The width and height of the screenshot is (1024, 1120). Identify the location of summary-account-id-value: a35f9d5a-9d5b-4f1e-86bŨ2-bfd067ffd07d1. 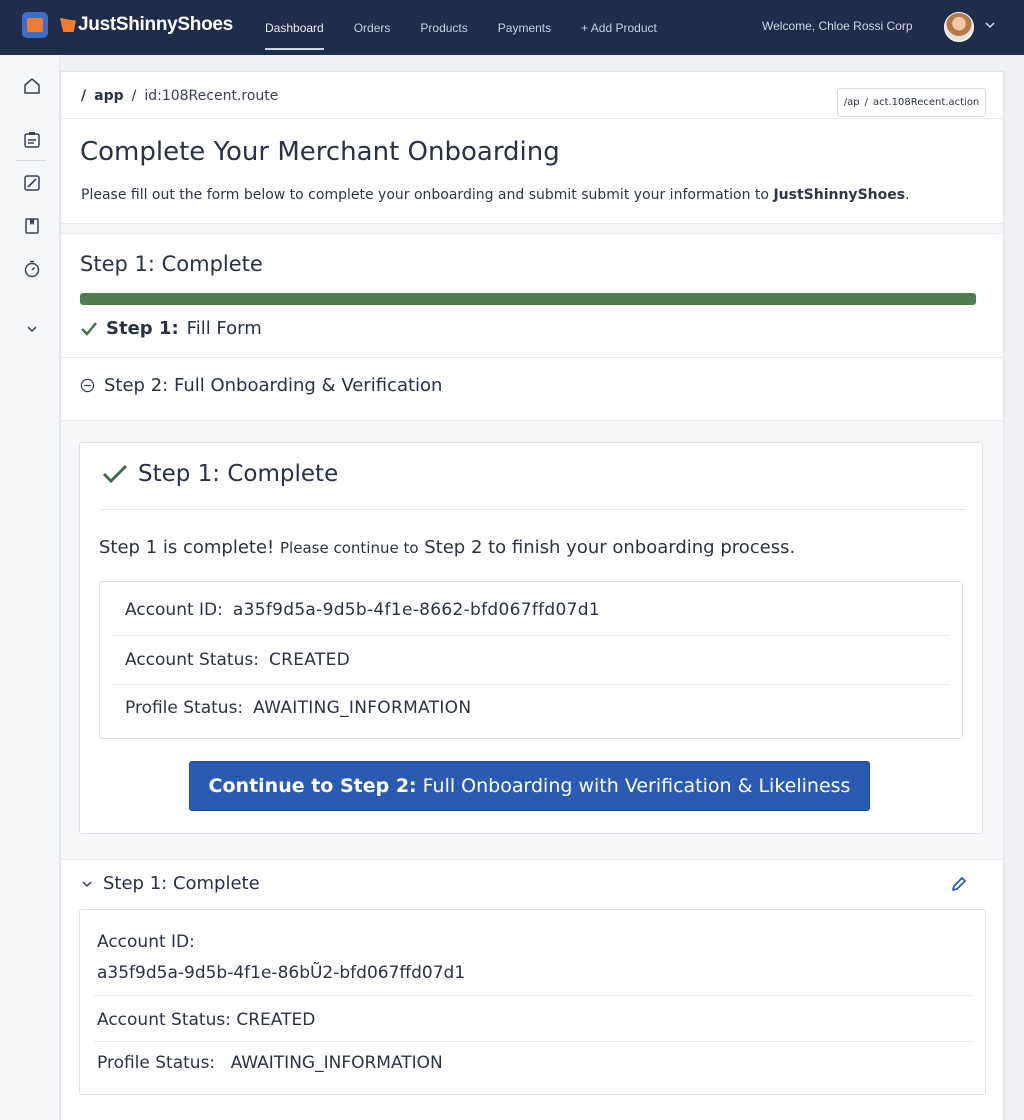
(281, 973).